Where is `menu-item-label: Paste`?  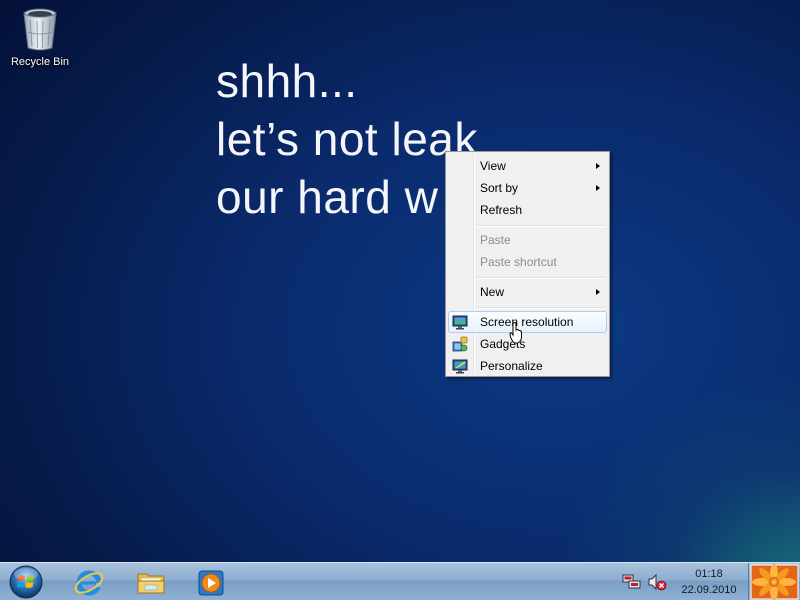
menu-item-label: Paste is located at coordinates (495, 240).